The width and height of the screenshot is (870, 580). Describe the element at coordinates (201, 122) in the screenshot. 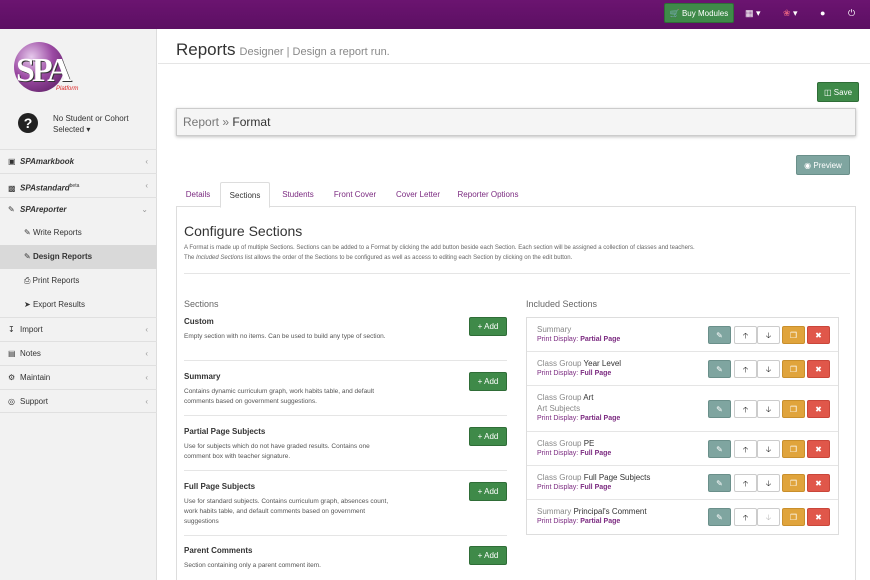

I see `breadcrumb-parent: Report` at that location.